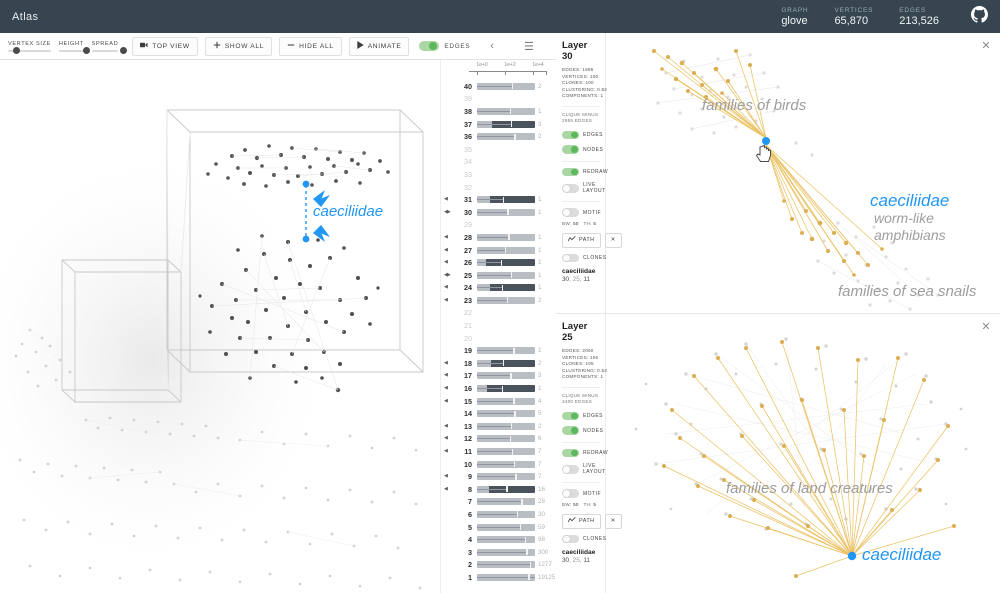 The height and width of the screenshot is (593, 1000). I want to click on histogram-row: ◀ 18 2, so click(498, 363).